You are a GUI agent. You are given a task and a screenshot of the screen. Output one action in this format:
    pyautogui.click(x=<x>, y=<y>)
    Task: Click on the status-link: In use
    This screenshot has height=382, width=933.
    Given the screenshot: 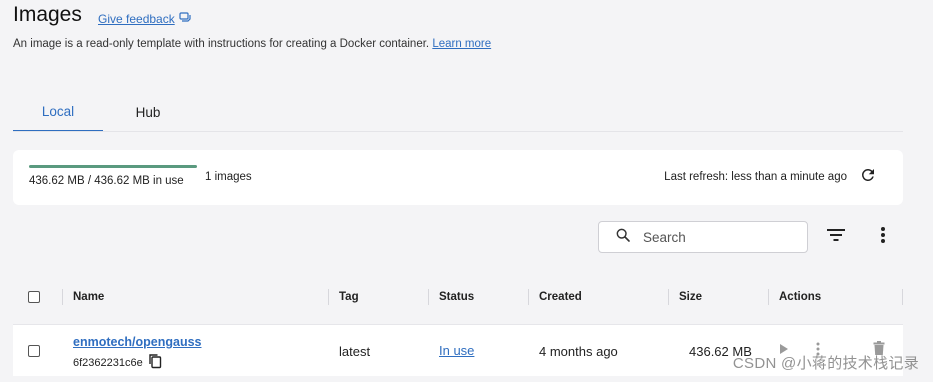 What is the action you would take?
    pyautogui.click(x=456, y=350)
    